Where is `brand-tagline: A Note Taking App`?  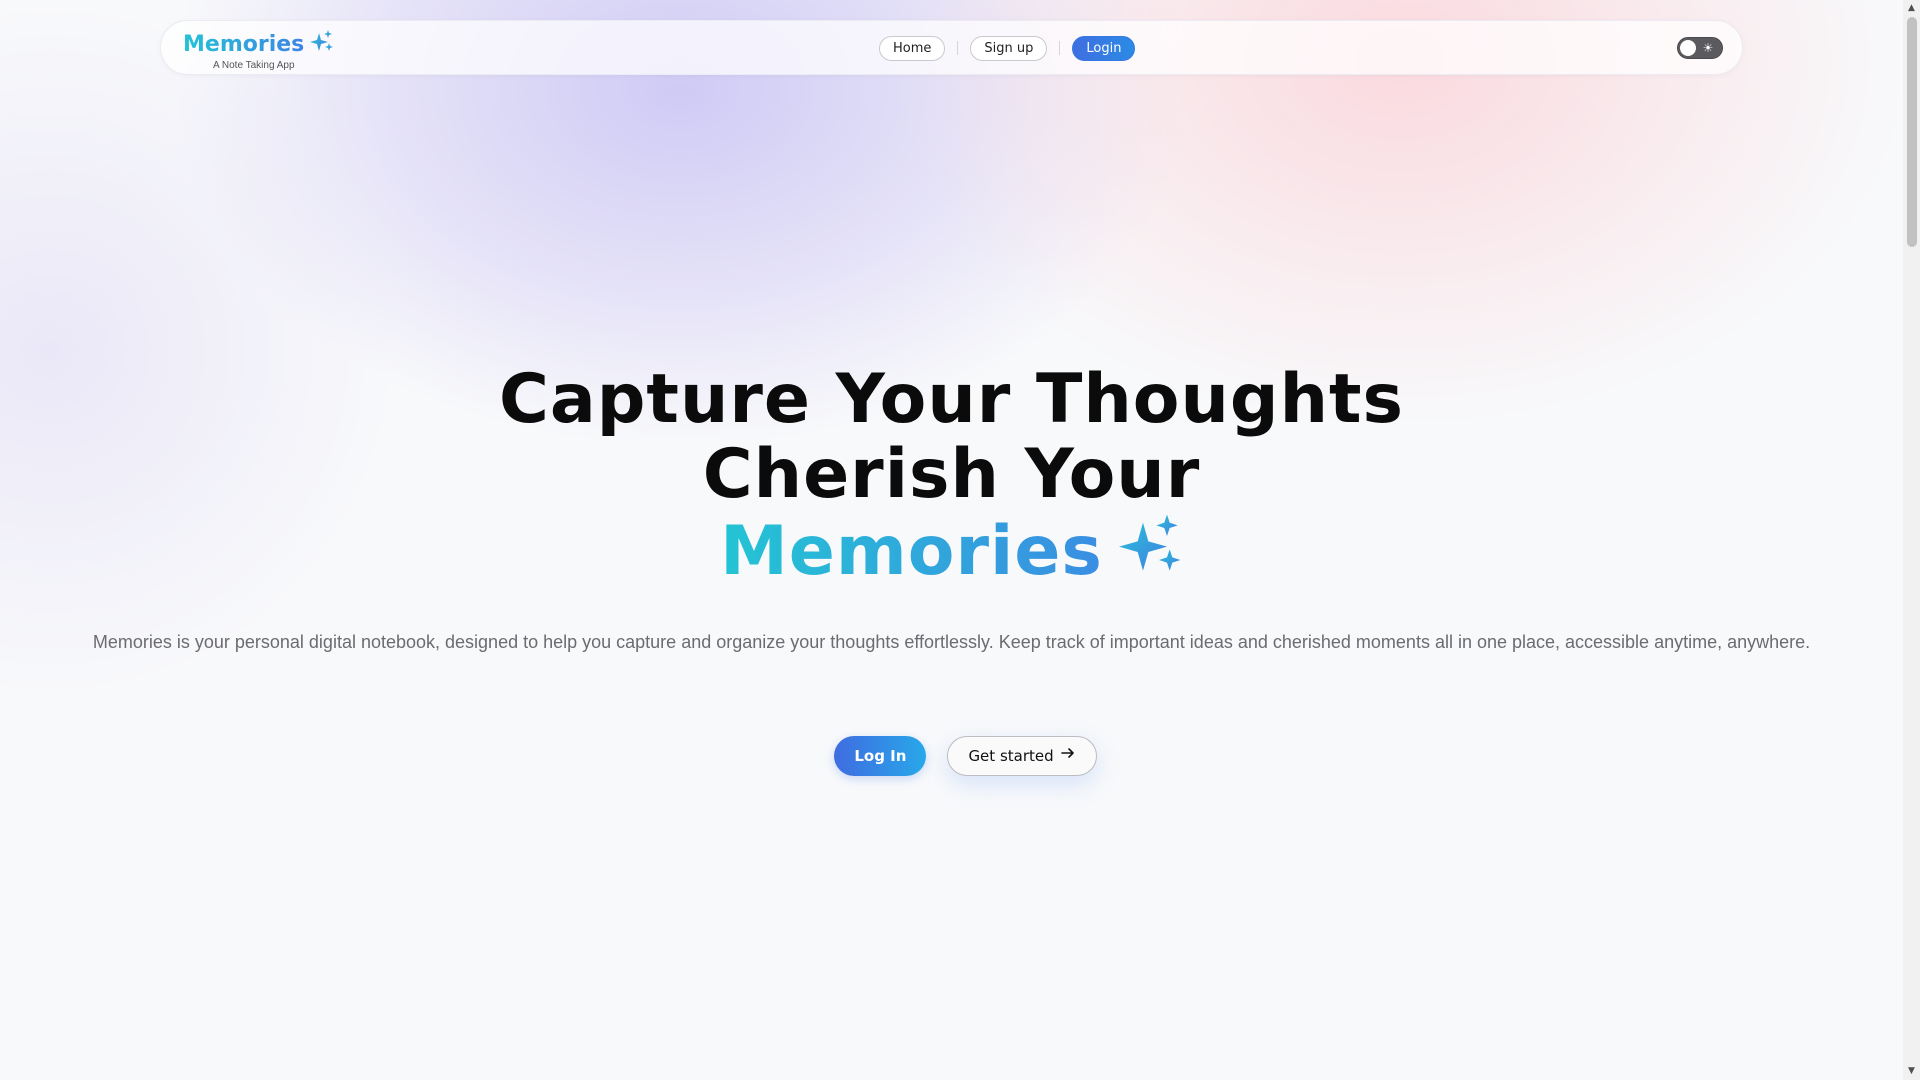 brand-tagline: A Note Taking App is located at coordinates (254, 65).